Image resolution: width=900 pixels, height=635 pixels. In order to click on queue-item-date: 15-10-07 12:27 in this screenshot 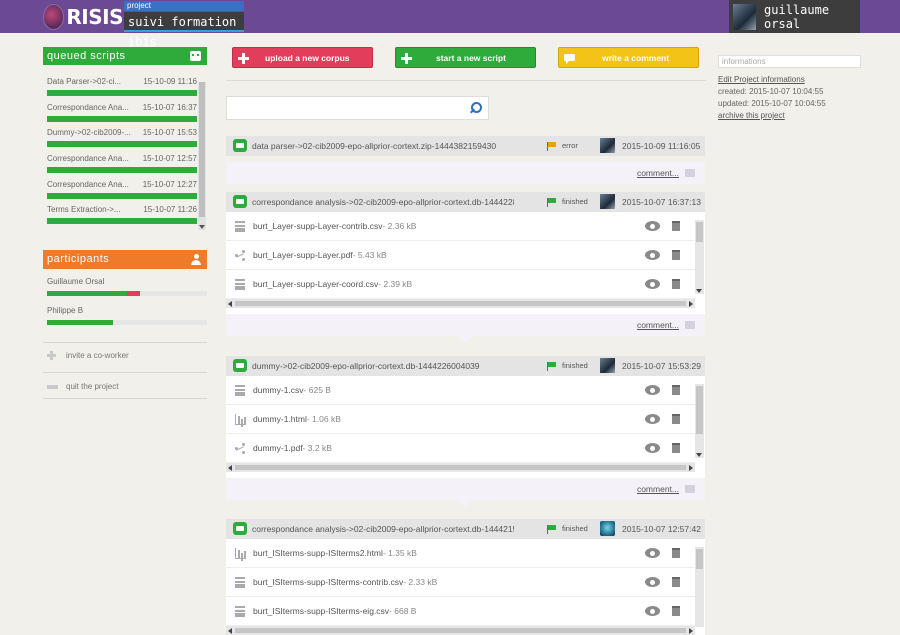, I will do `click(169, 184)`.